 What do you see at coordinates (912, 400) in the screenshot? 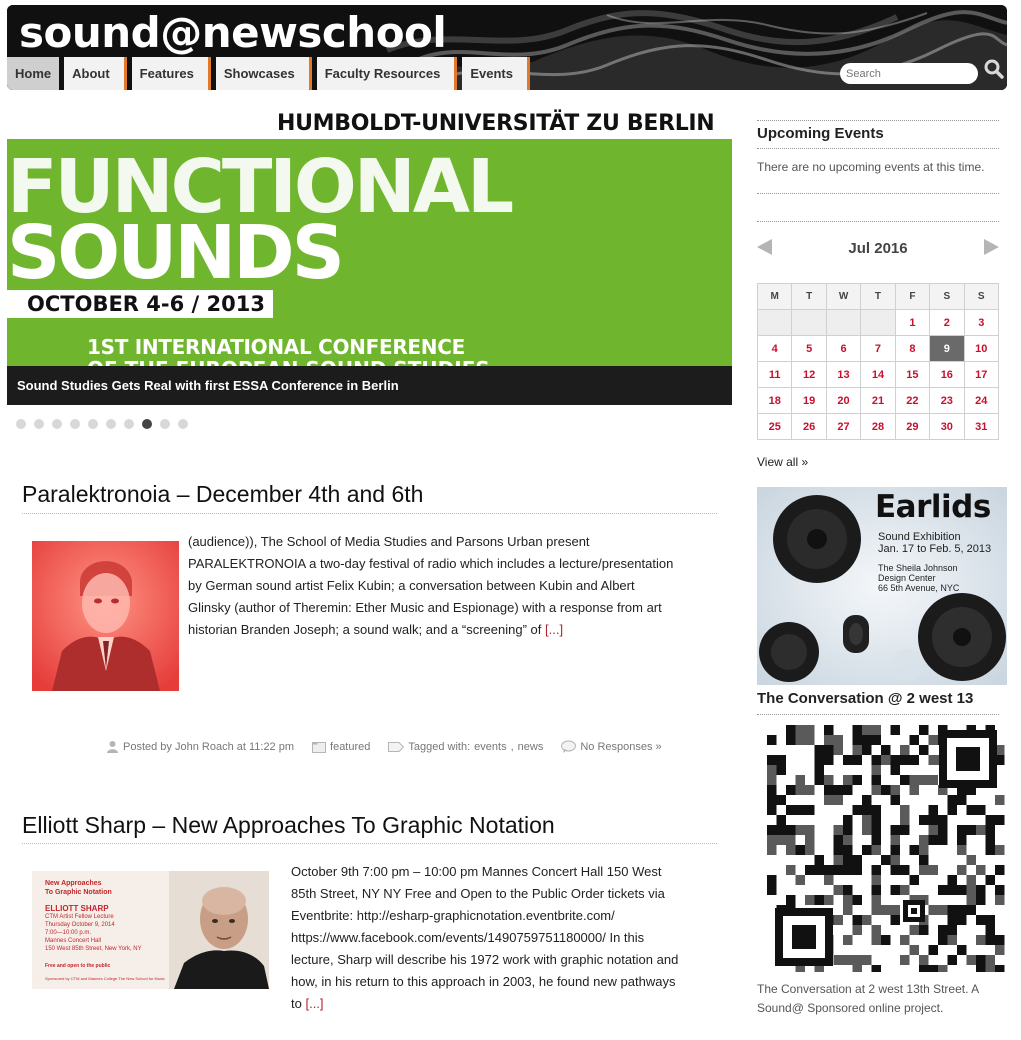
I see `calendar-day: 22` at bounding box center [912, 400].